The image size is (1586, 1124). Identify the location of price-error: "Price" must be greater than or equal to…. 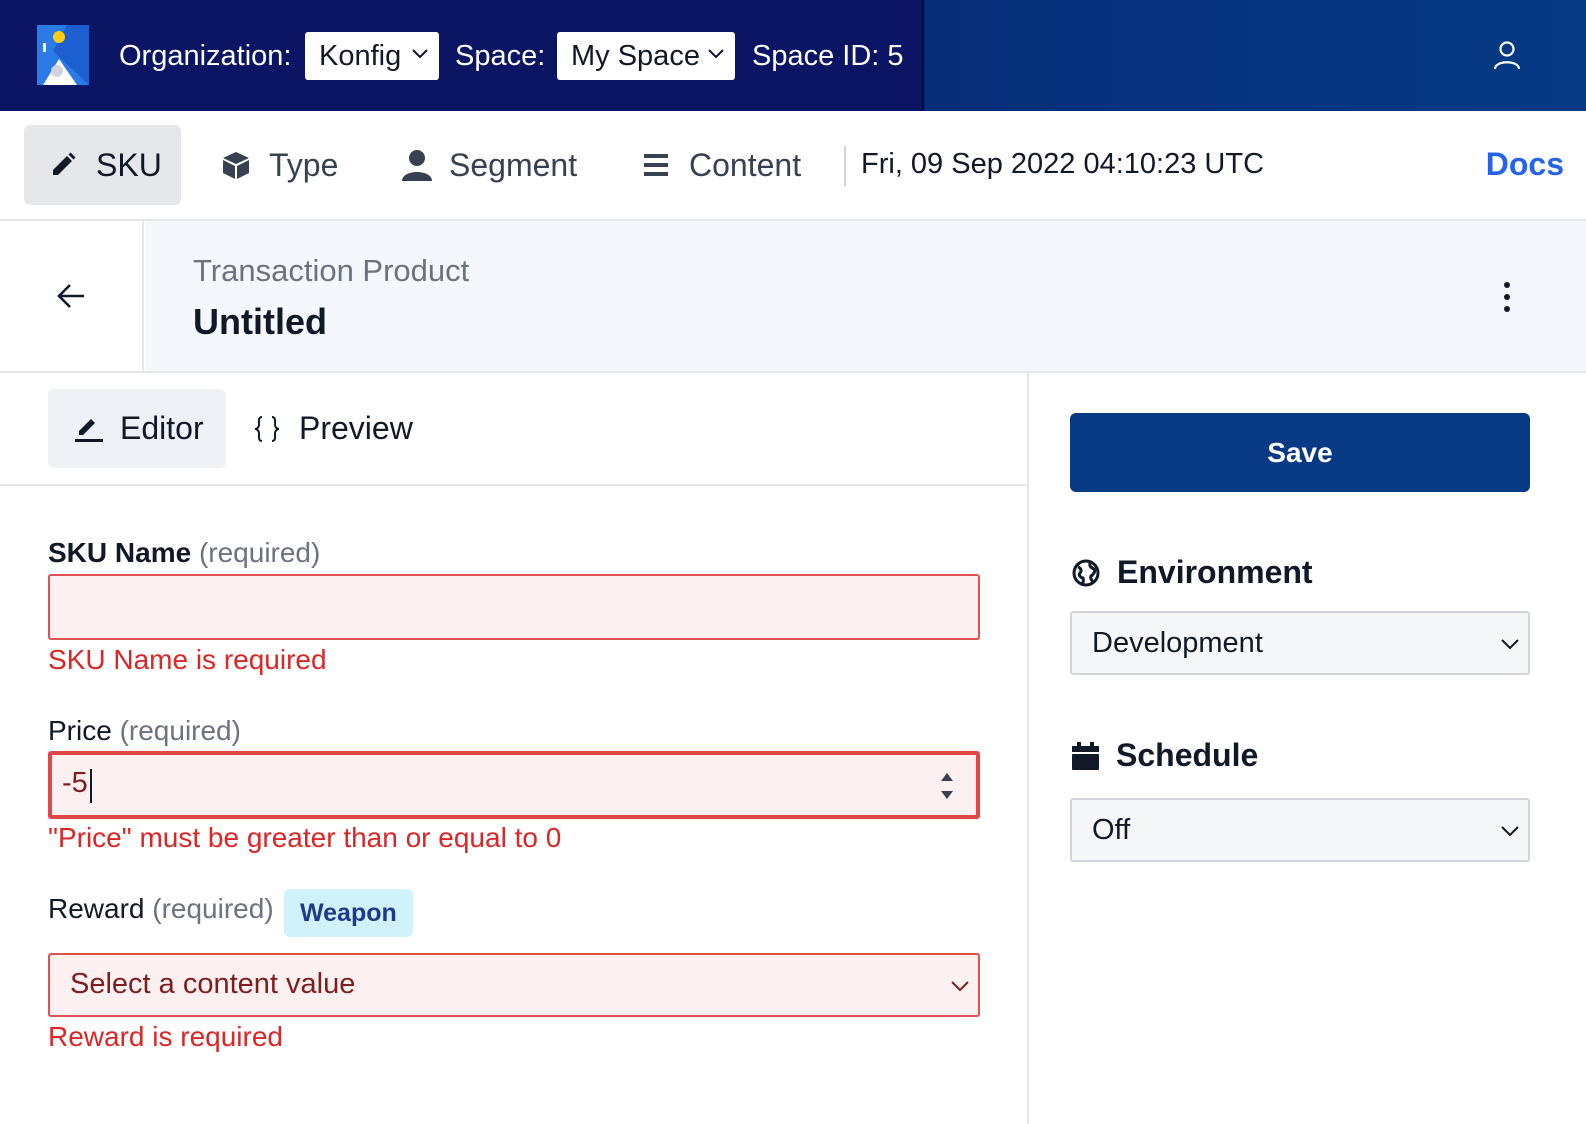
(305, 837).